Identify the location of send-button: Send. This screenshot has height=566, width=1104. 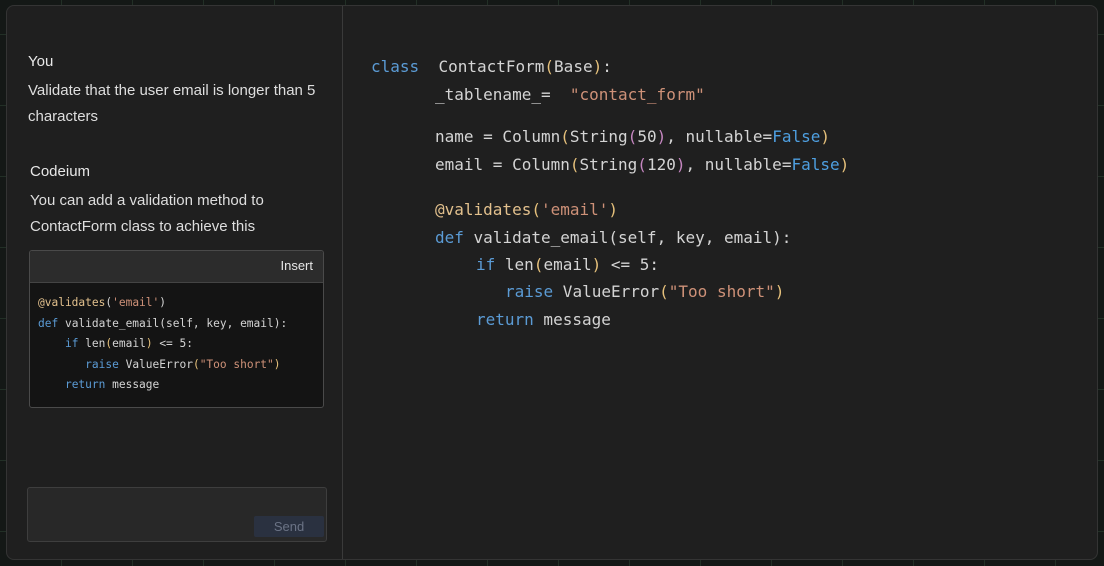
(289, 526).